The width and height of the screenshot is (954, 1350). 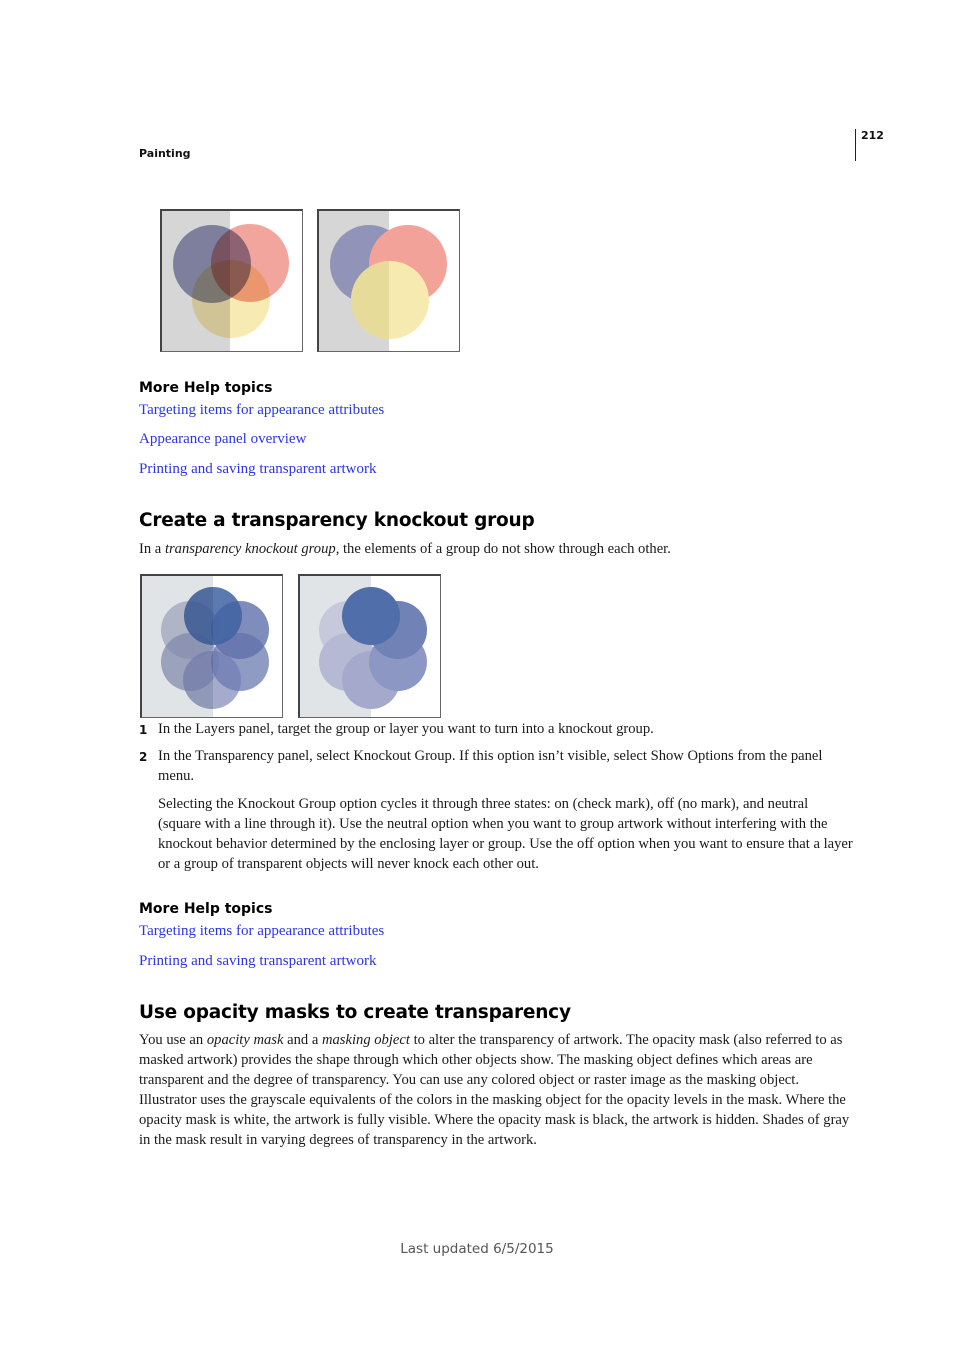 What do you see at coordinates (245, 1040) in the screenshot?
I see `term-opacity-mask: opacity mask` at bounding box center [245, 1040].